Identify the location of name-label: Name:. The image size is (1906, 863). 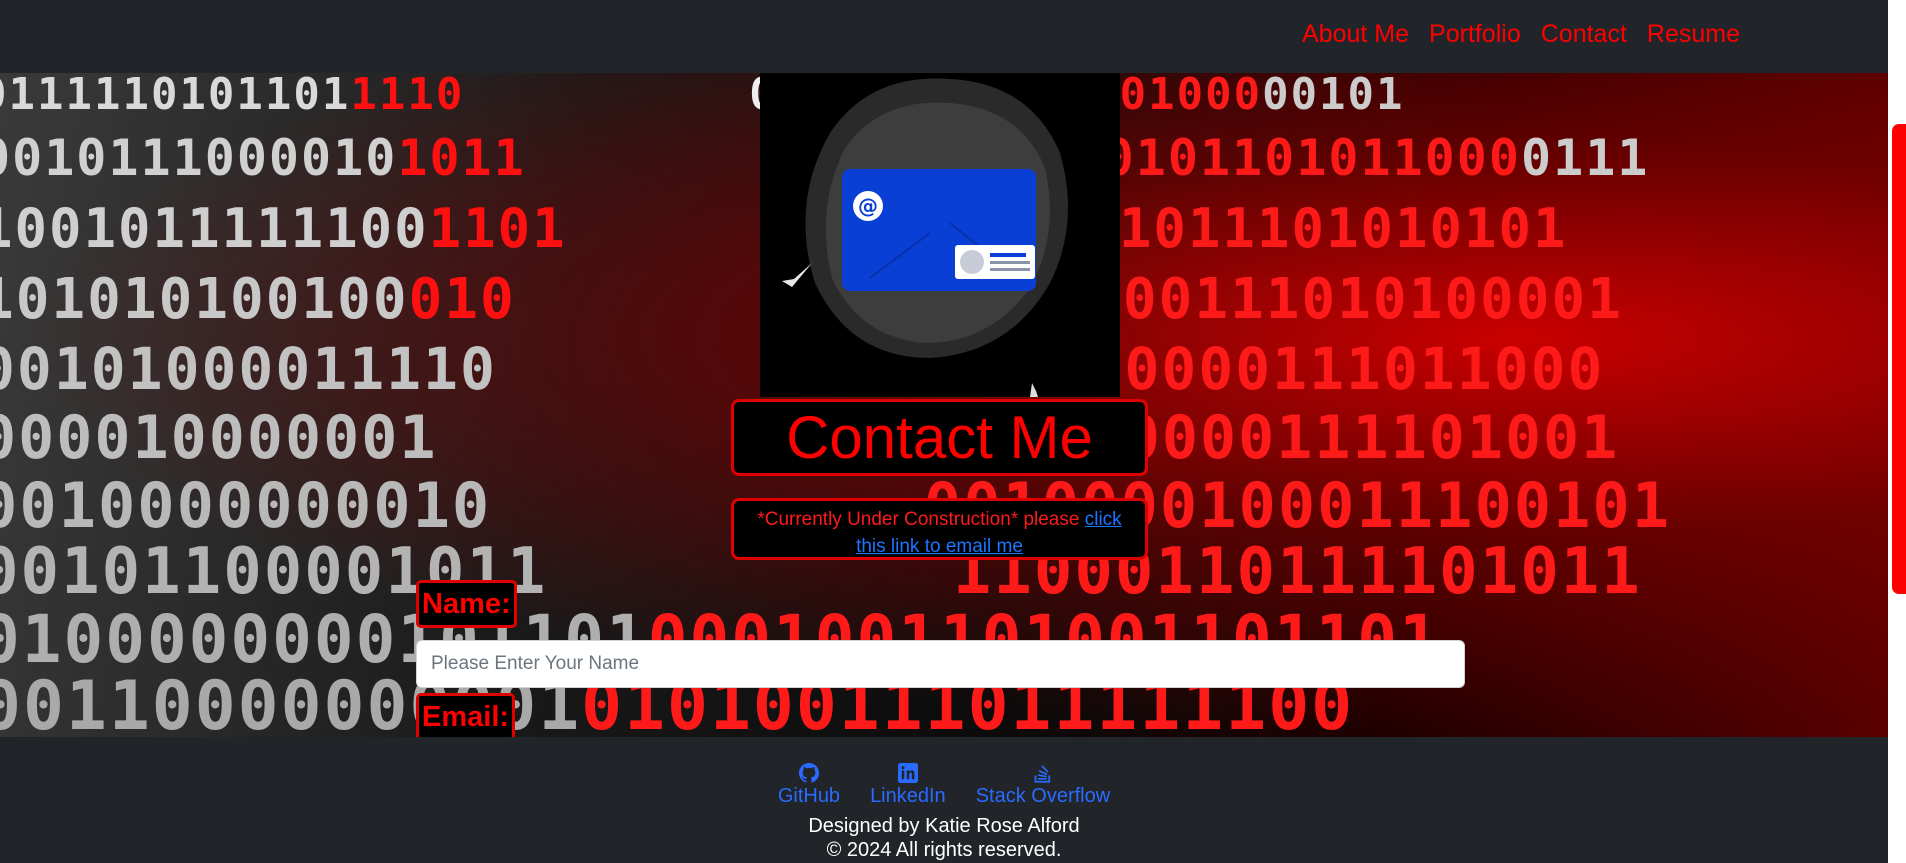
(466, 604).